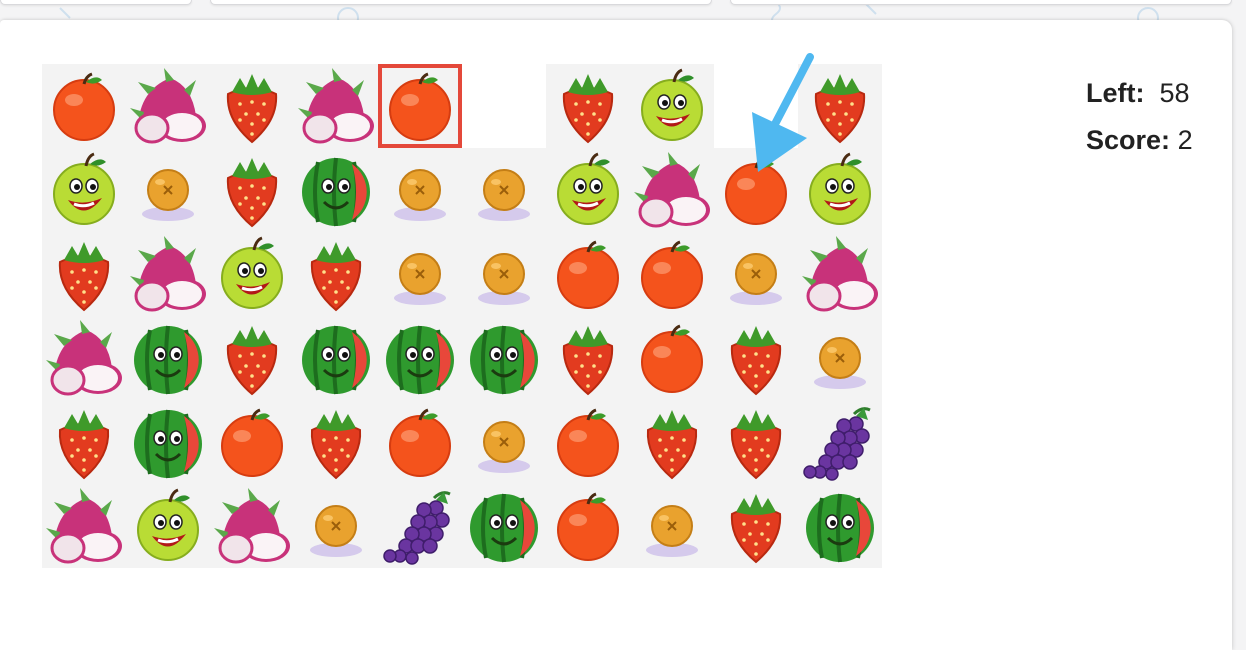 The image size is (1246, 650). I want to click on stats-panel: Left: 58 Score: 2, so click(1139, 117).